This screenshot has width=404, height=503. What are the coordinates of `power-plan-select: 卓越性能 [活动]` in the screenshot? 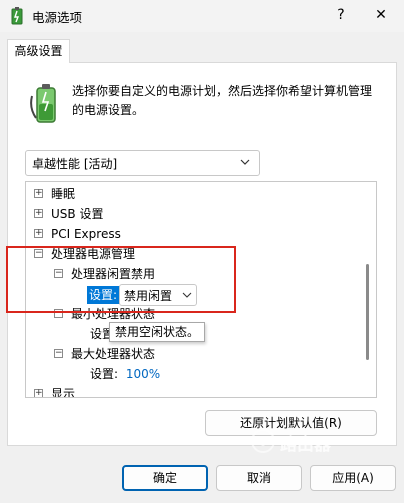 It's located at (142, 163).